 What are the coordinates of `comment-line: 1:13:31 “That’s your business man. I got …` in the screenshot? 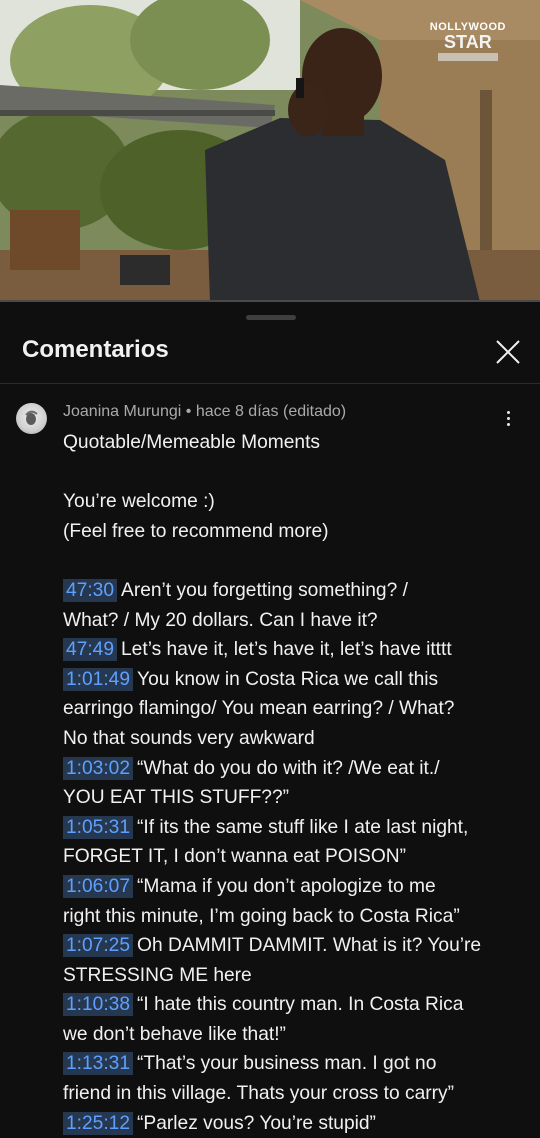 It's located at (298, 1064).